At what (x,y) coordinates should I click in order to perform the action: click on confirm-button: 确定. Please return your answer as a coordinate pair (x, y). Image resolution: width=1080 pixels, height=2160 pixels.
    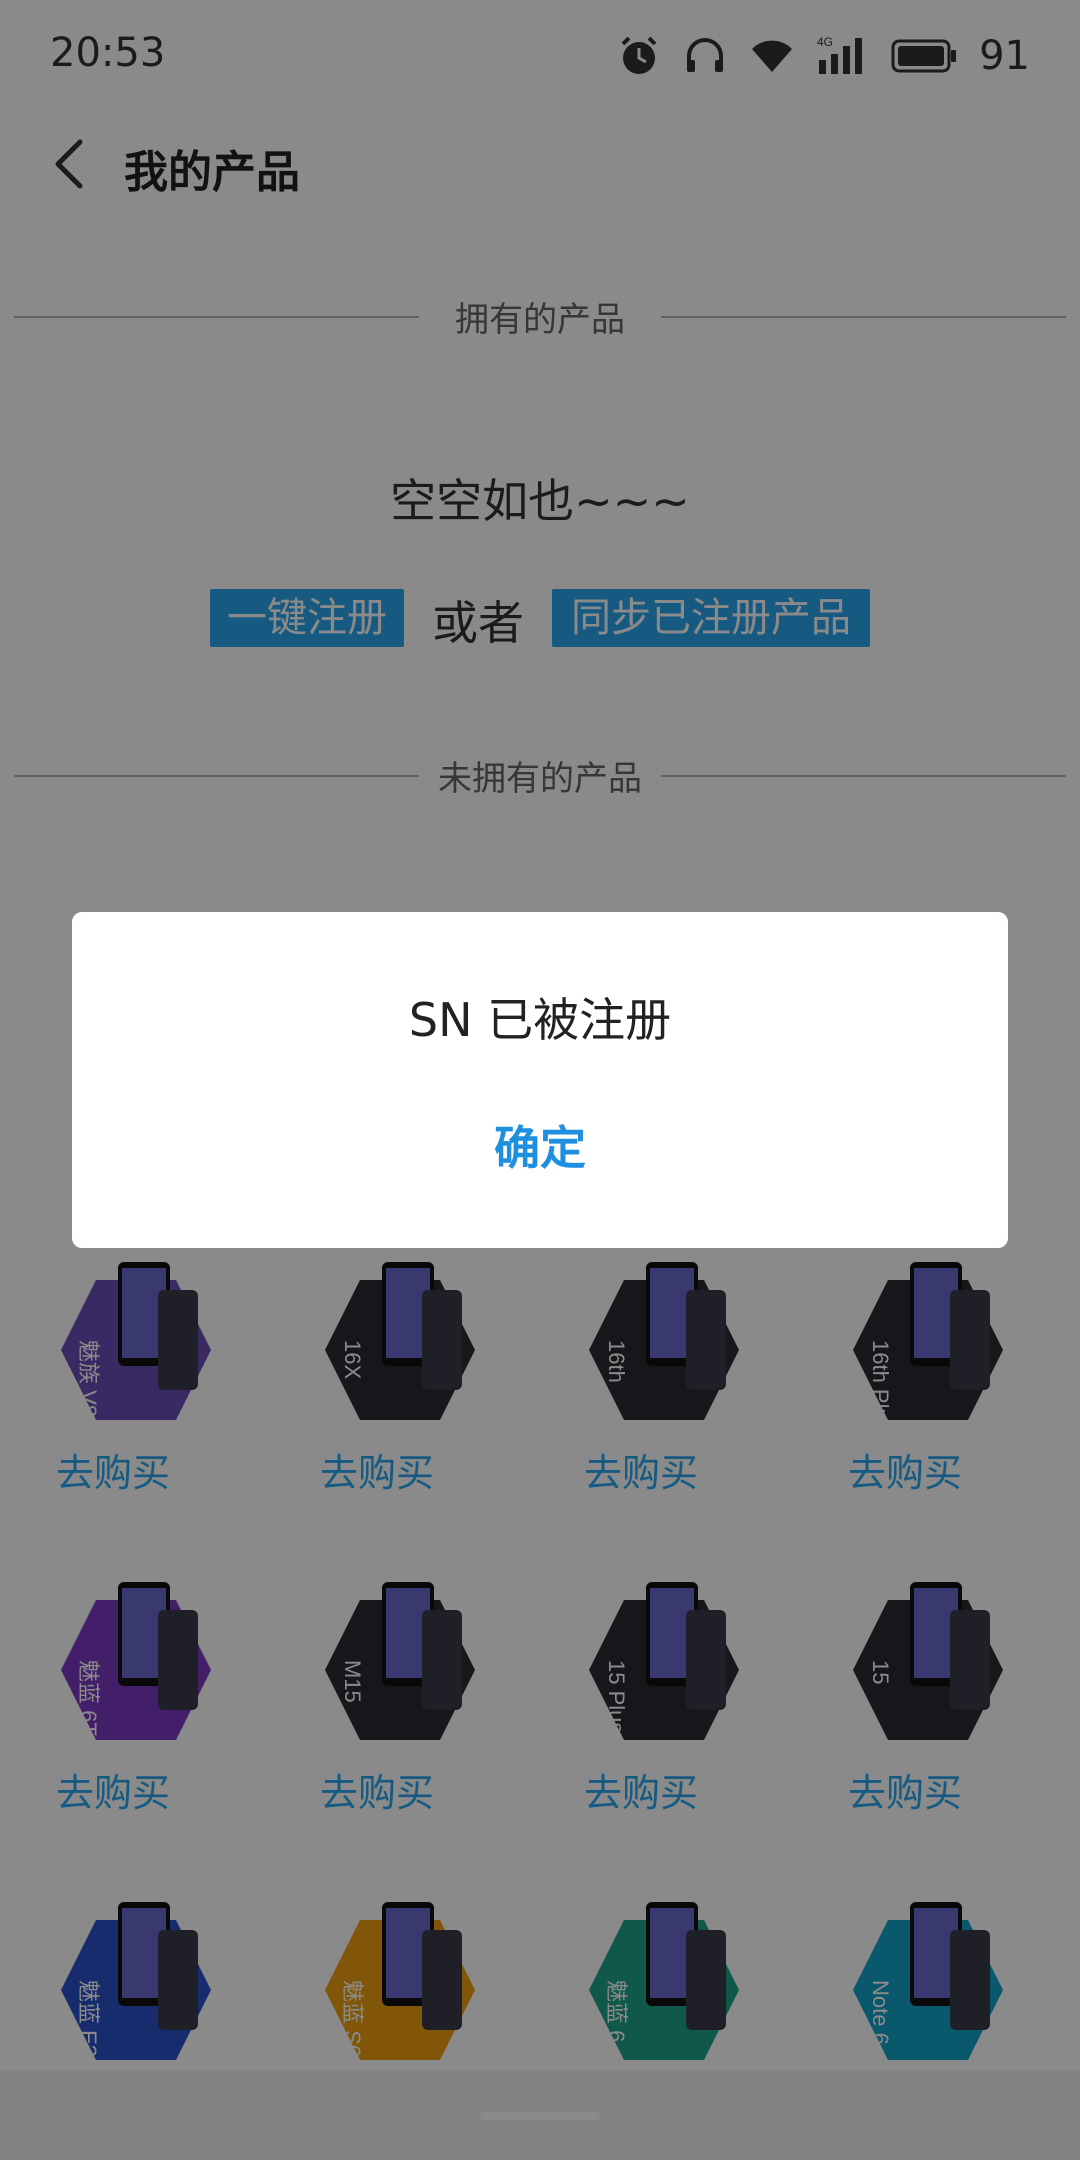
    Looking at the image, I should click on (540, 1148).